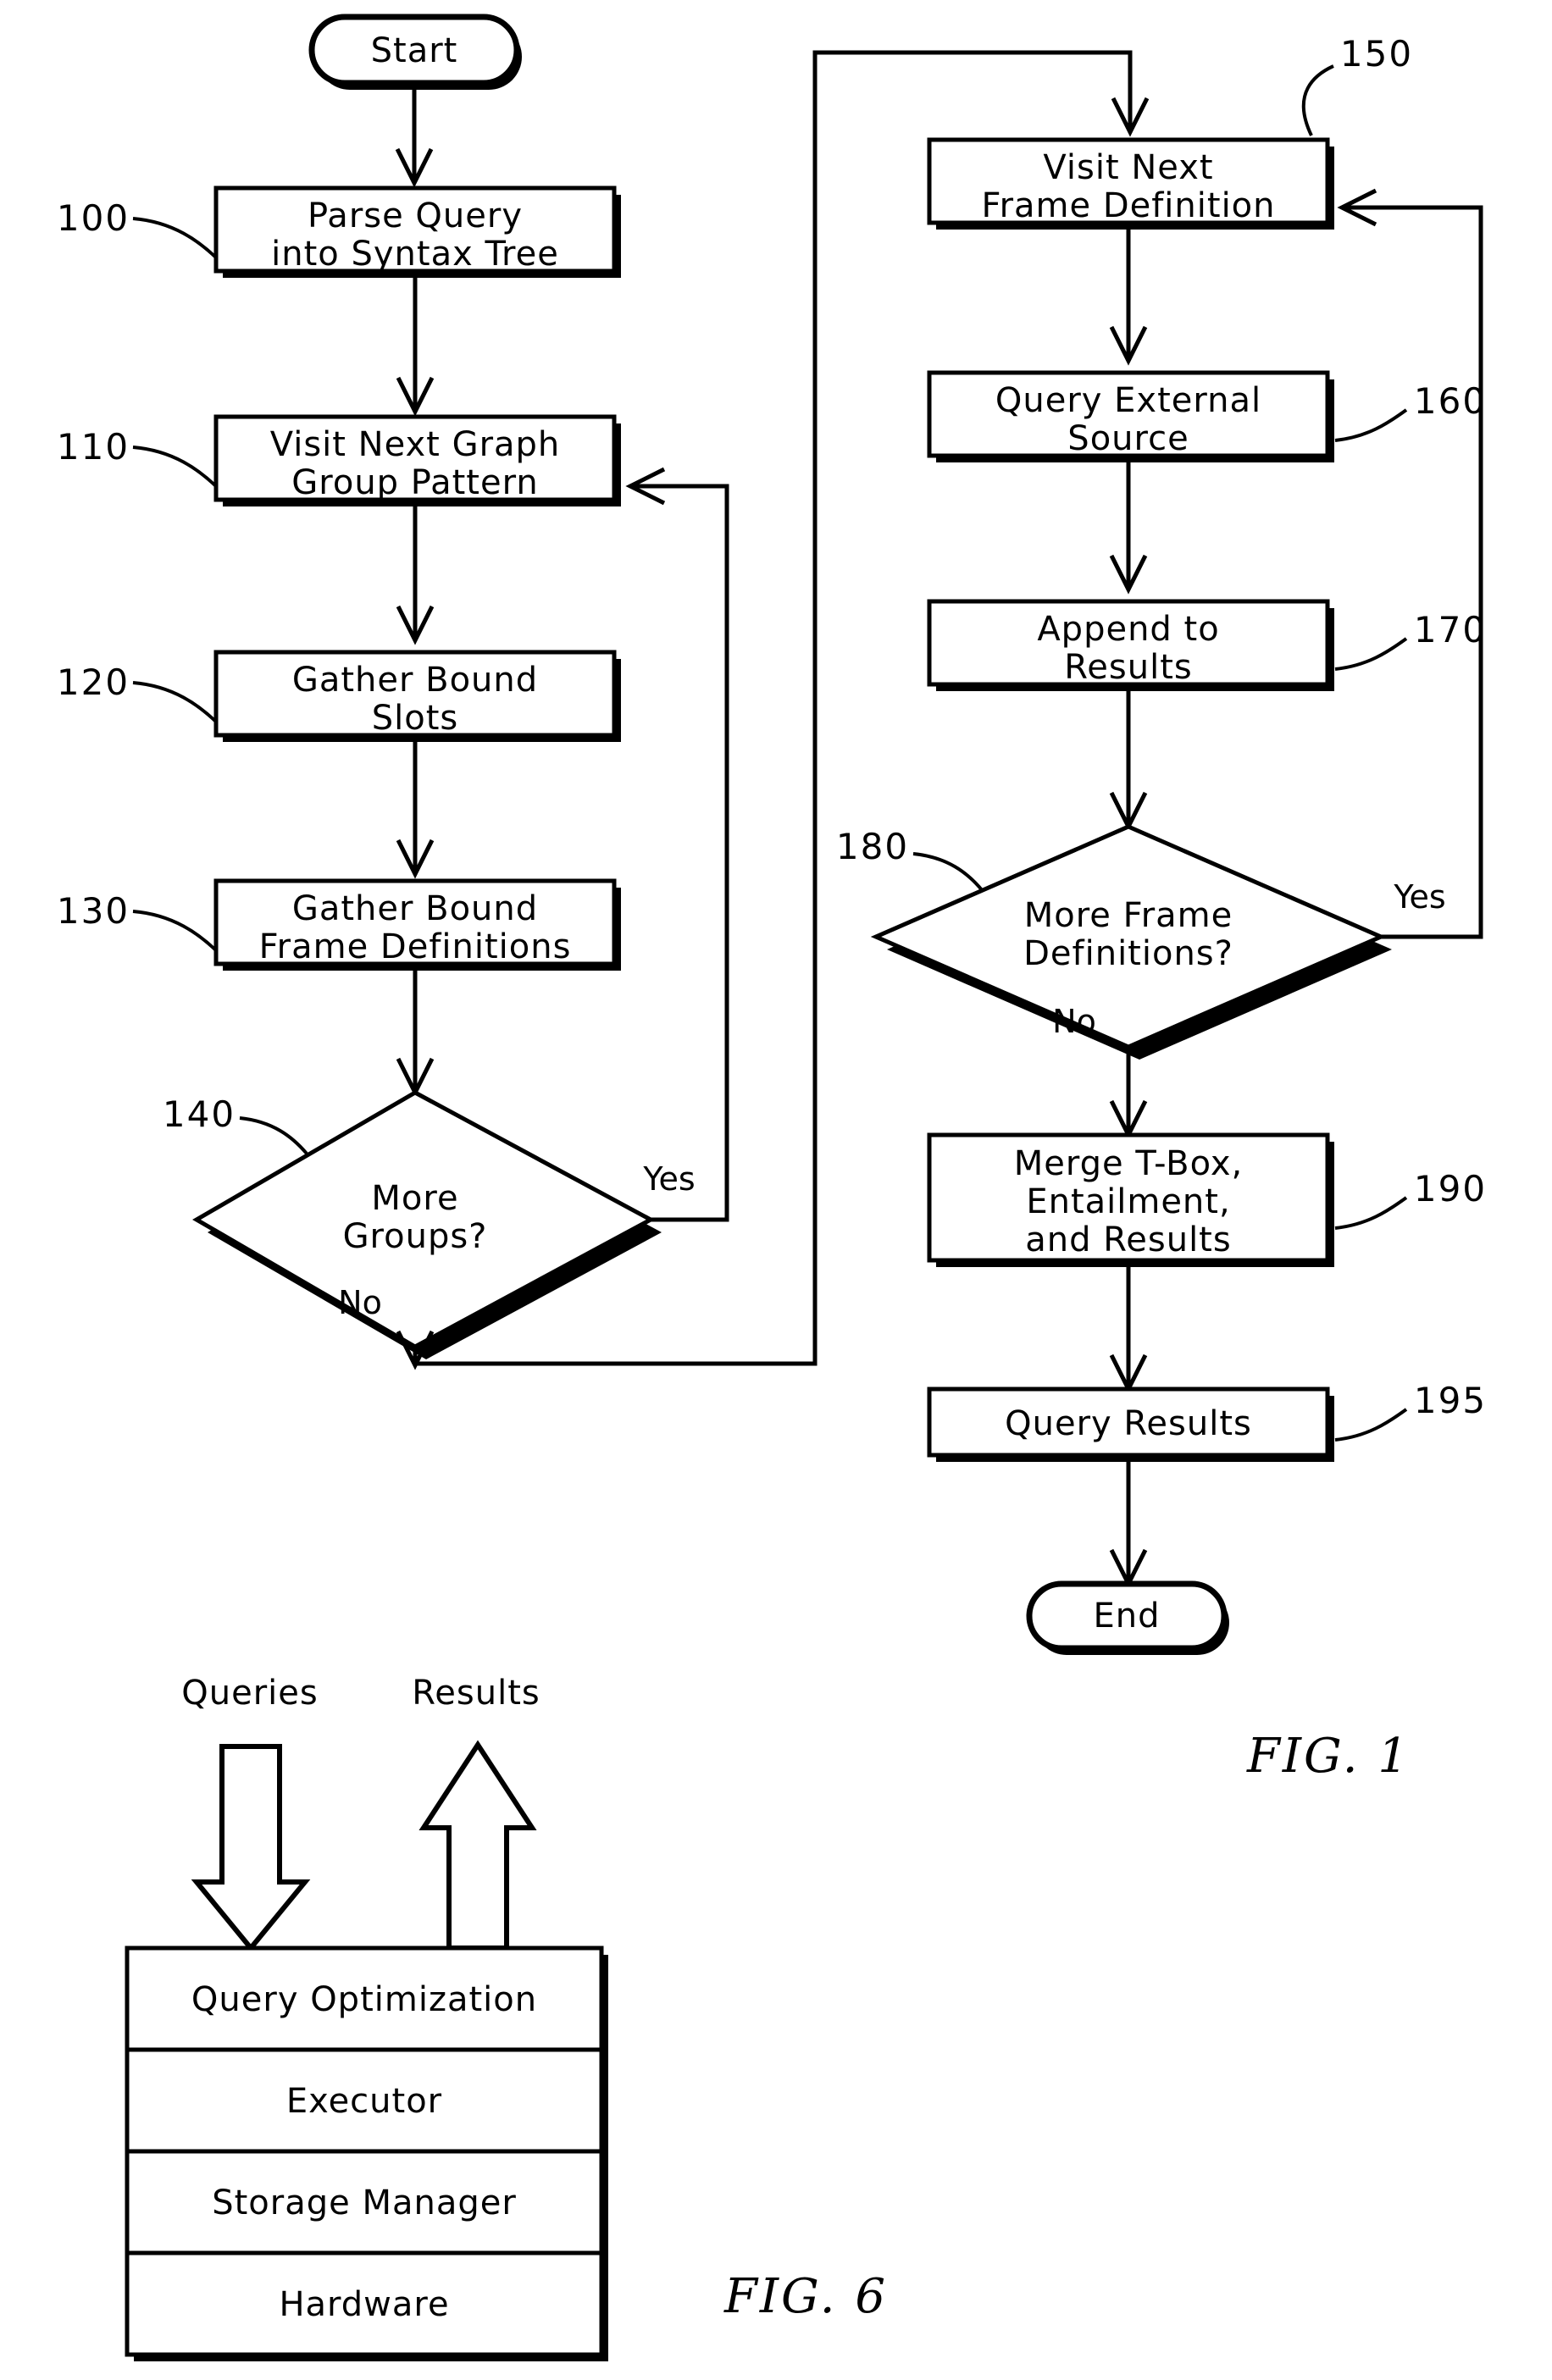  Describe the element at coordinates (1128, 630) in the screenshot. I see `node-170-line-0: Append to` at that location.